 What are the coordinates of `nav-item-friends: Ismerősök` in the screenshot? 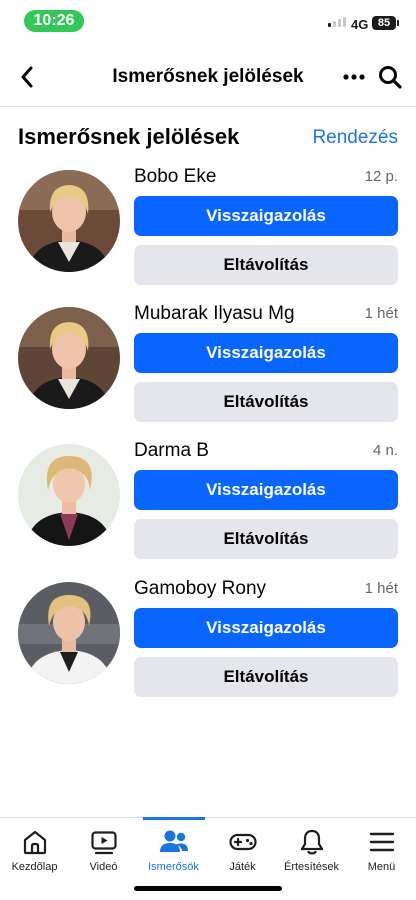 It's located at (173, 850).